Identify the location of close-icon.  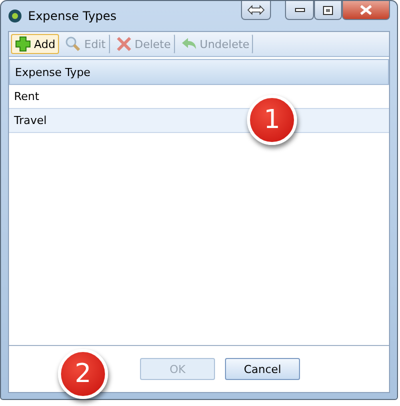
(366, 10).